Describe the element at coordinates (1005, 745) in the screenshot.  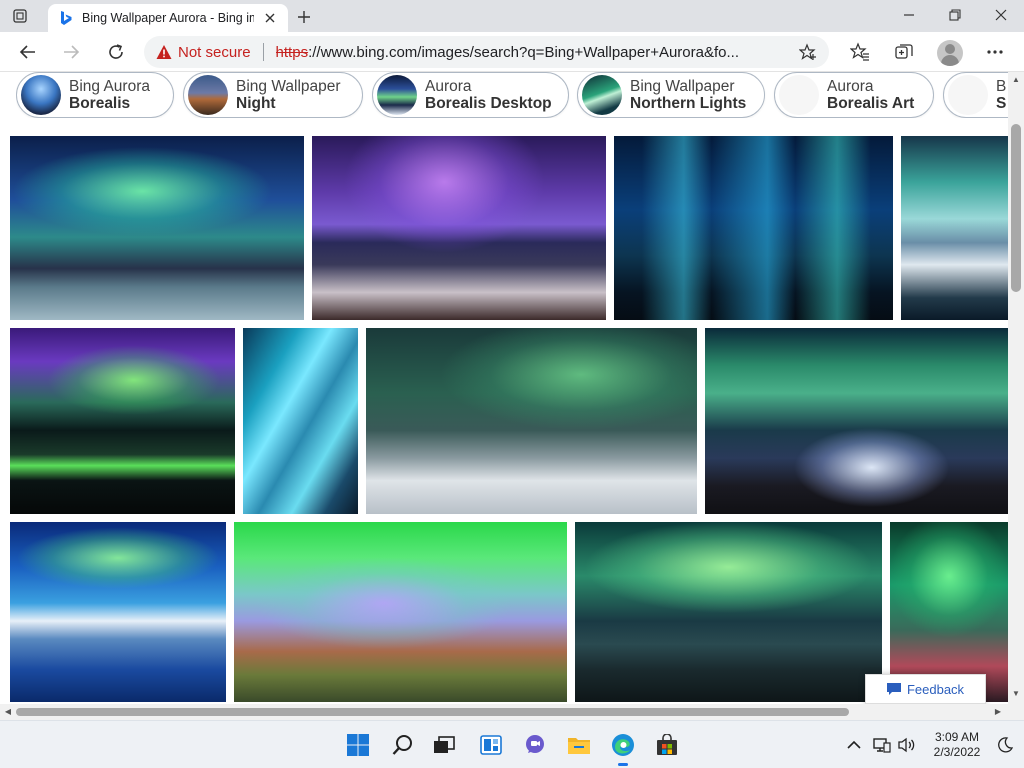
I see `focus-assist-moon-icon` at that location.